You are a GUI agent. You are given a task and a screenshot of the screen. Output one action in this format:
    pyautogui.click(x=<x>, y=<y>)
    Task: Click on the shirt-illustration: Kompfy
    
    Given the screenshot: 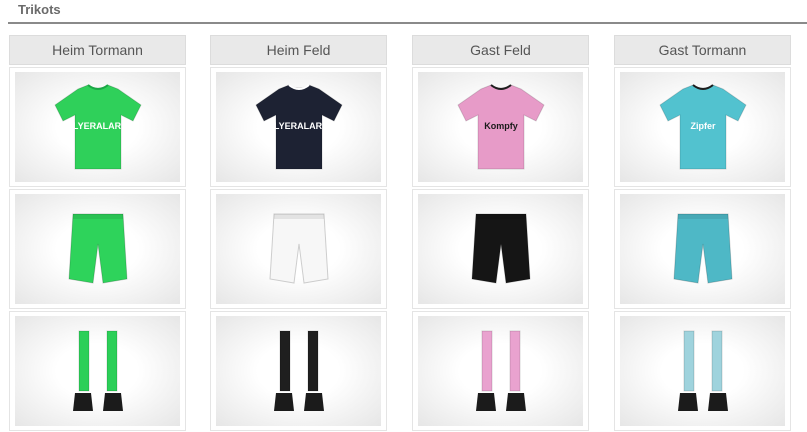 What is the action you would take?
    pyautogui.click(x=500, y=127)
    